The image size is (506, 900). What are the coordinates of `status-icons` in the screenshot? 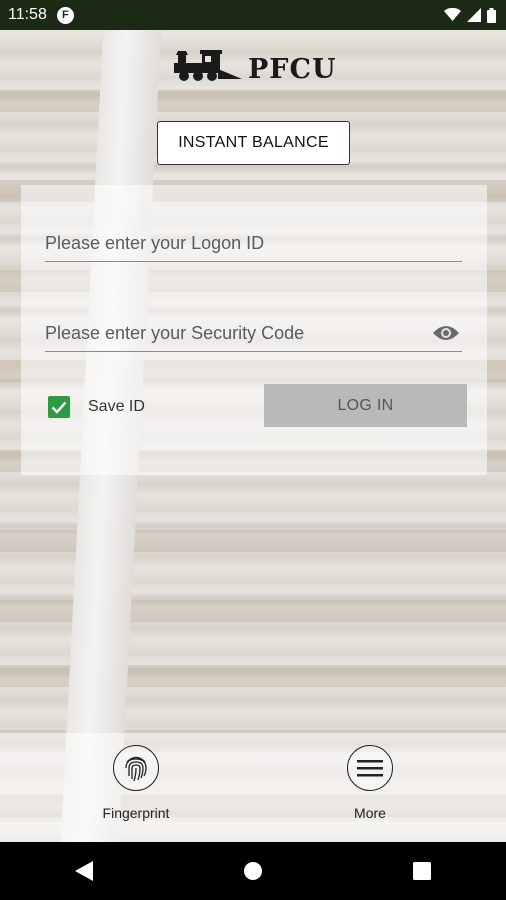 It's located at (470, 15).